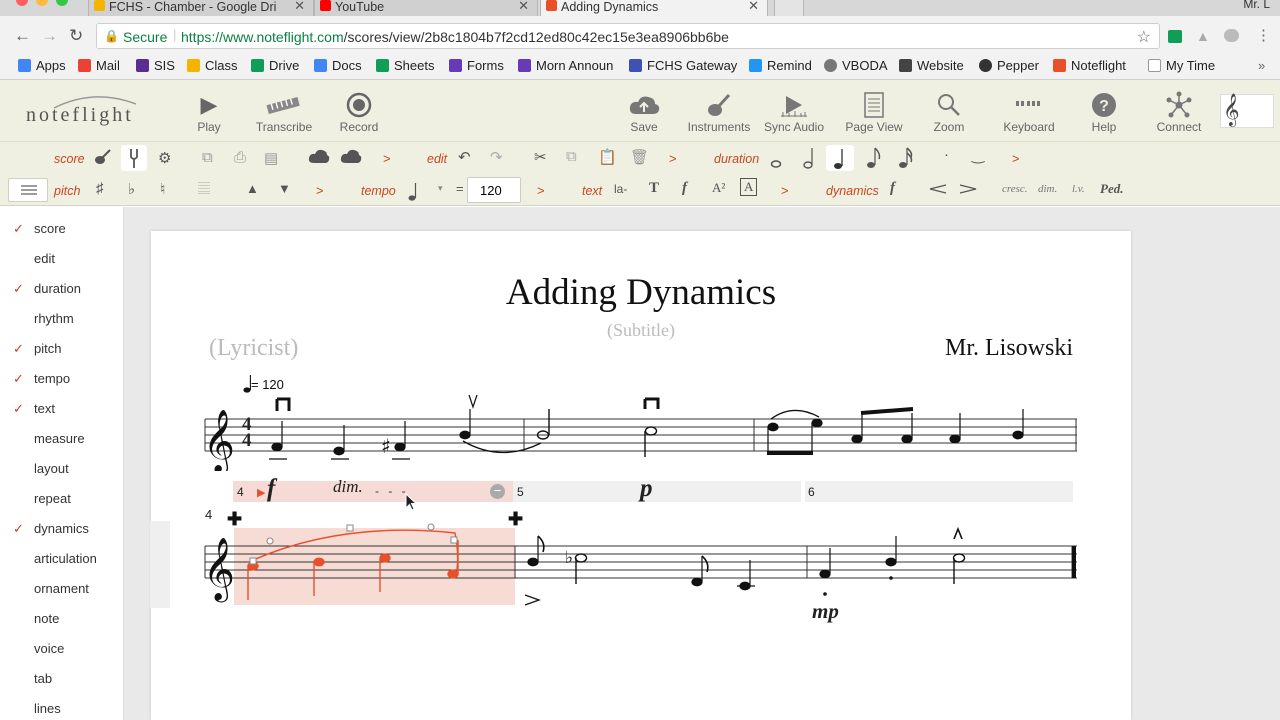  I want to click on palette-label-score: score, so click(69, 159).